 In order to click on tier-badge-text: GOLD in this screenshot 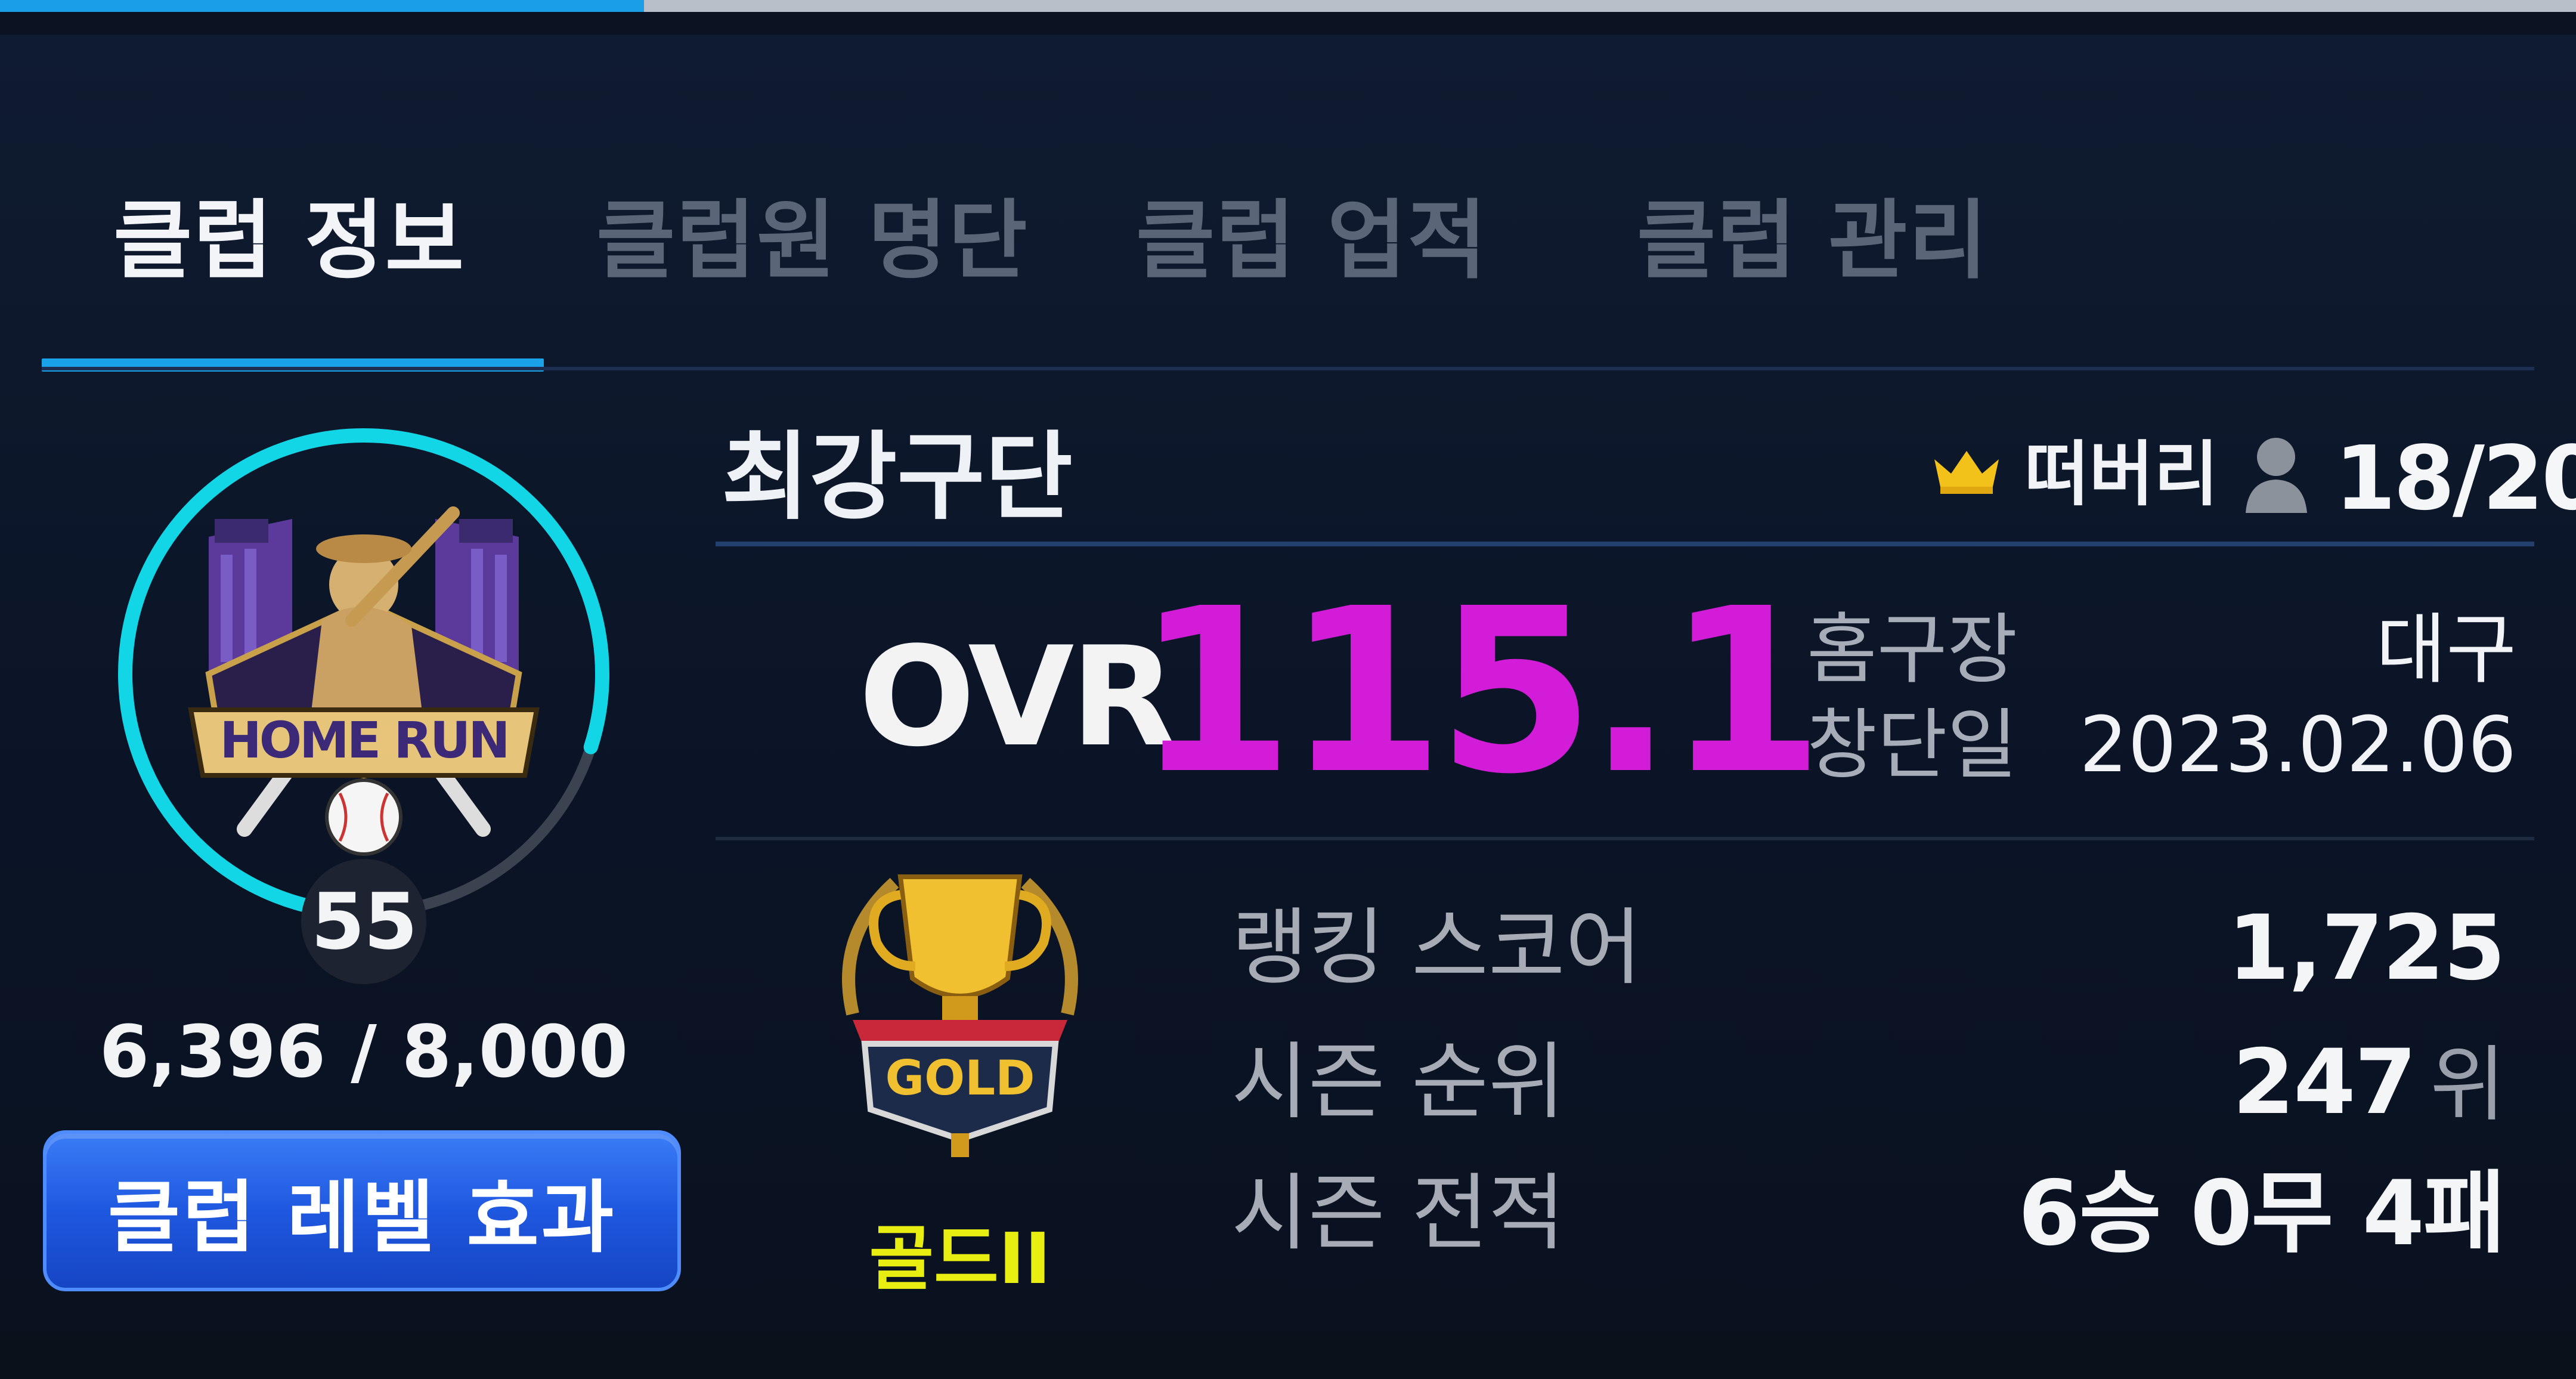, I will do `click(960, 1078)`.